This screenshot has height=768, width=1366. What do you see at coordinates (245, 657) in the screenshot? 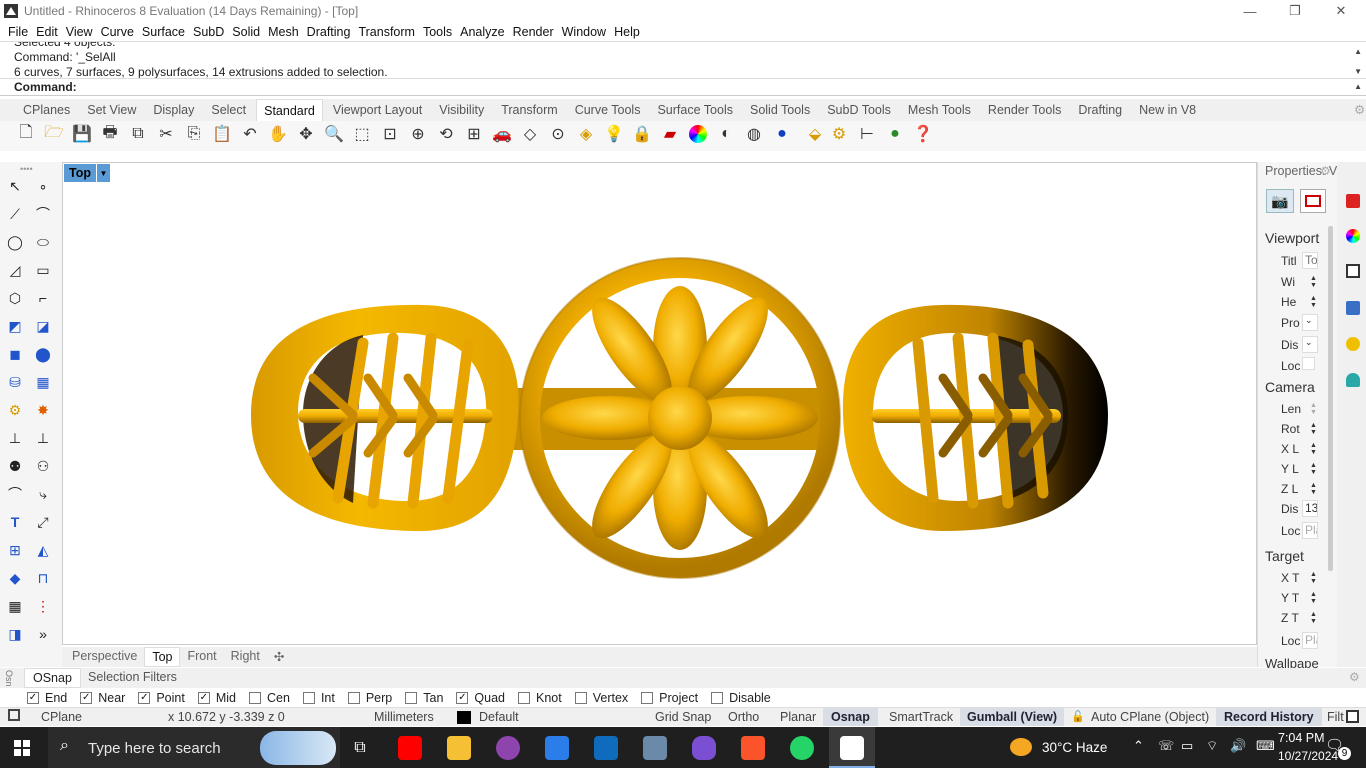
I see `tab-right: Right` at bounding box center [245, 657].